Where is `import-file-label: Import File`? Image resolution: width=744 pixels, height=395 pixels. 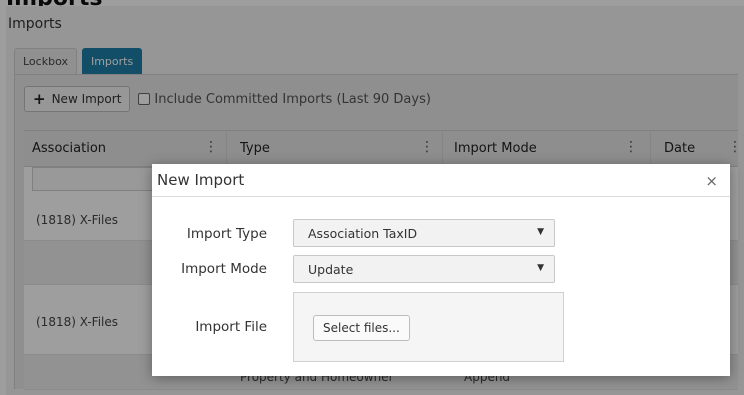 import-file-label: Import File is located at coordinates (231, 327).